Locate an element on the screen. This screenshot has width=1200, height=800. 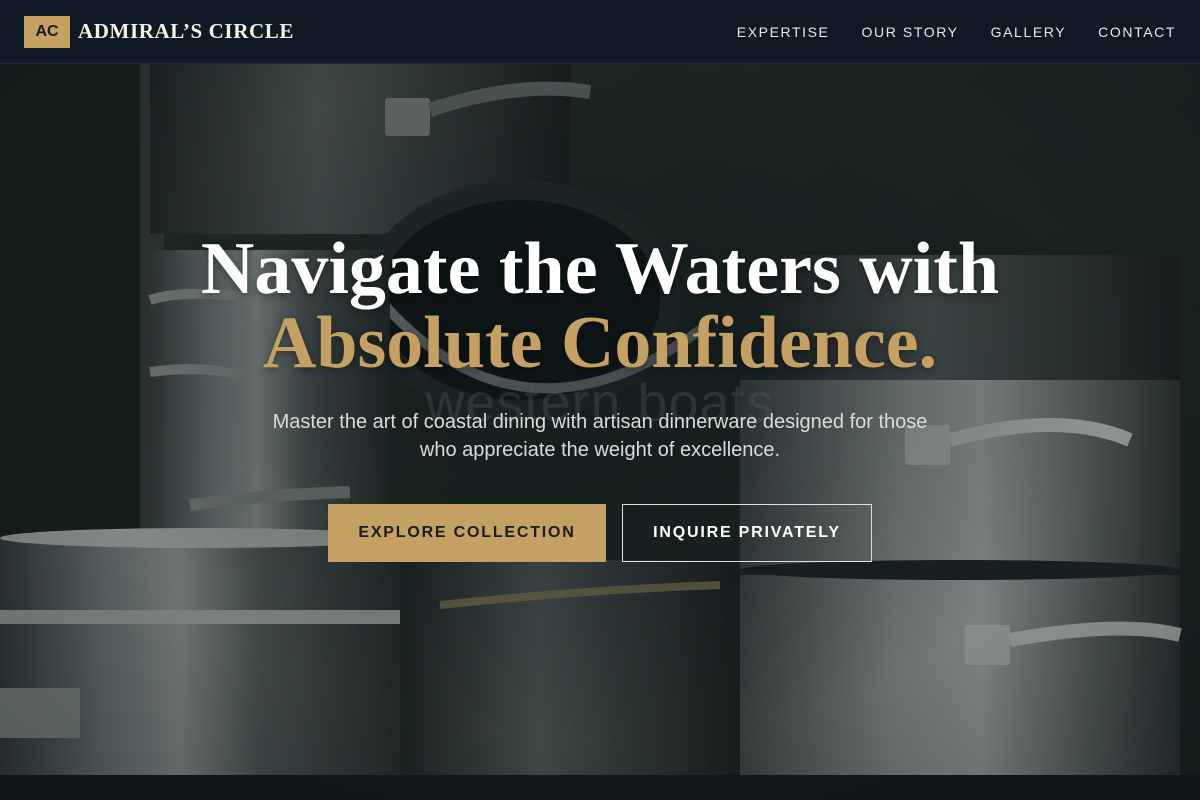
hero-headline-line1: Navigate the Waters with is located at coordinates (600, 269).